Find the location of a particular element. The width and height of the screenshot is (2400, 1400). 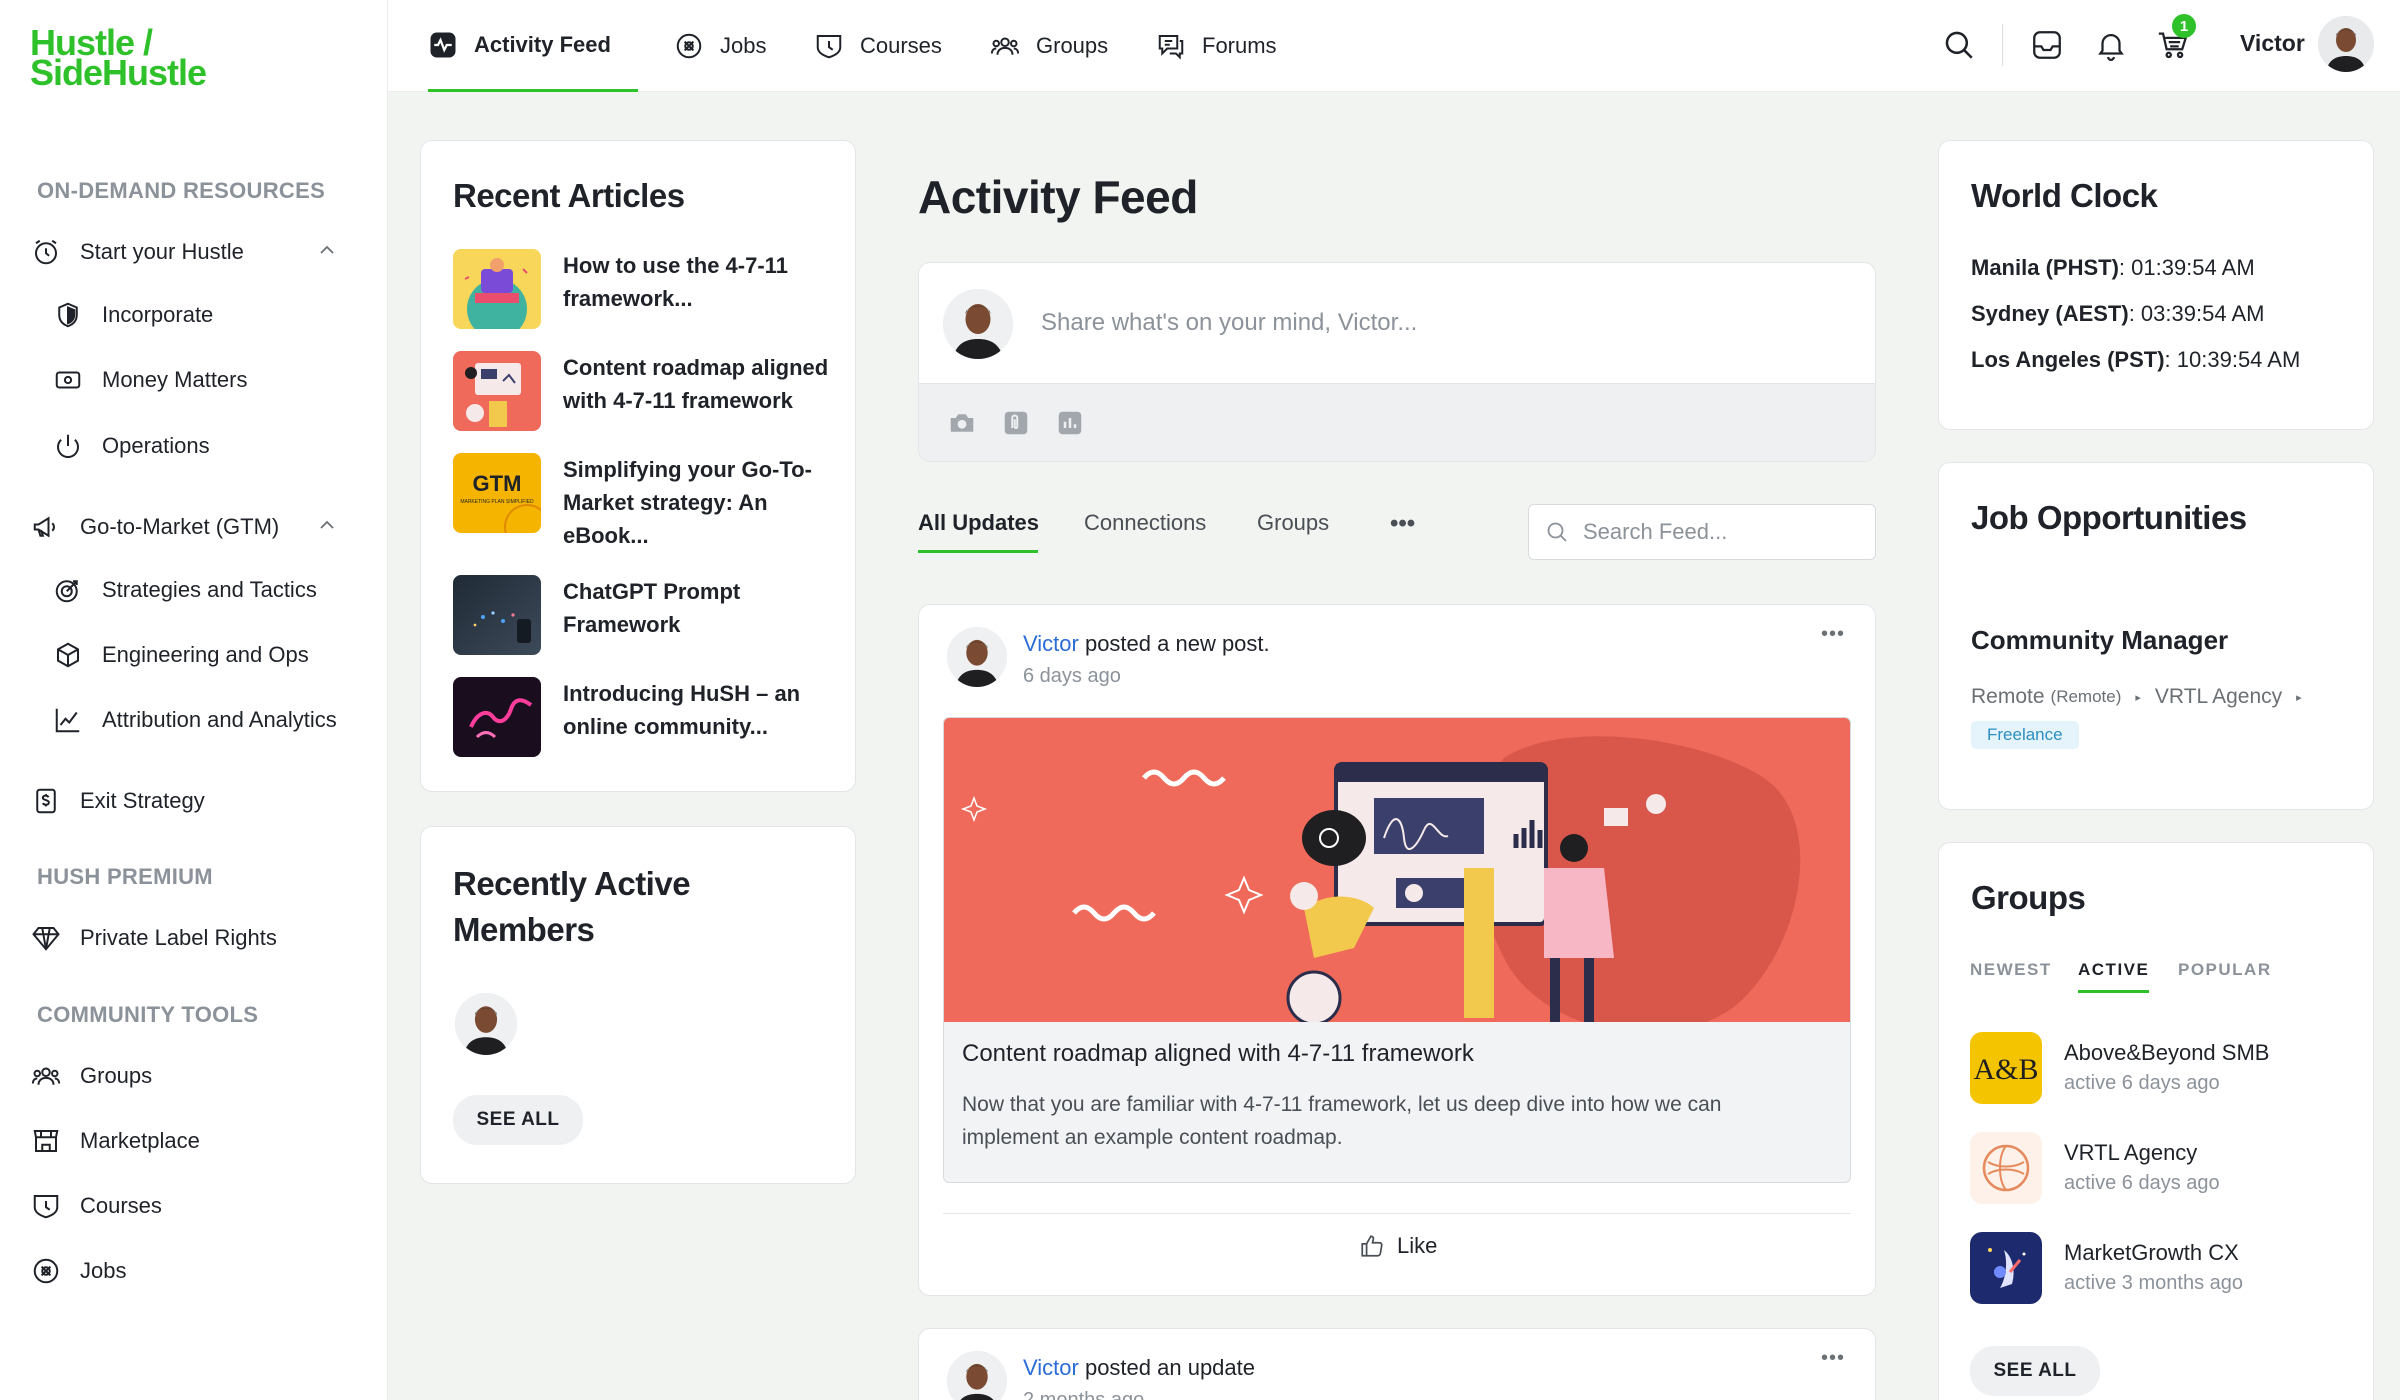

job-company: VRTL Agency is located at coordinates (2218, 697).